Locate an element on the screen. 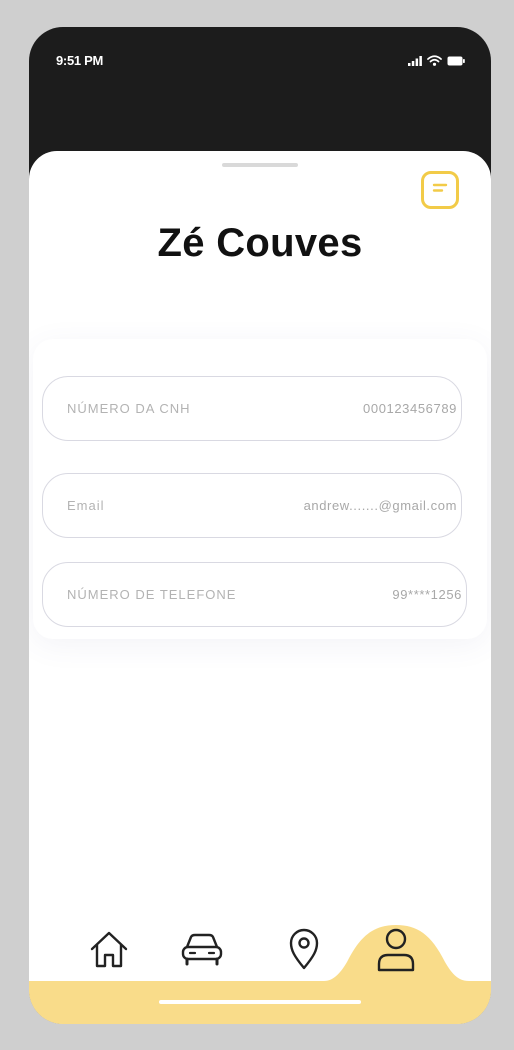  battery-icon is located at coordinates (456, 62).